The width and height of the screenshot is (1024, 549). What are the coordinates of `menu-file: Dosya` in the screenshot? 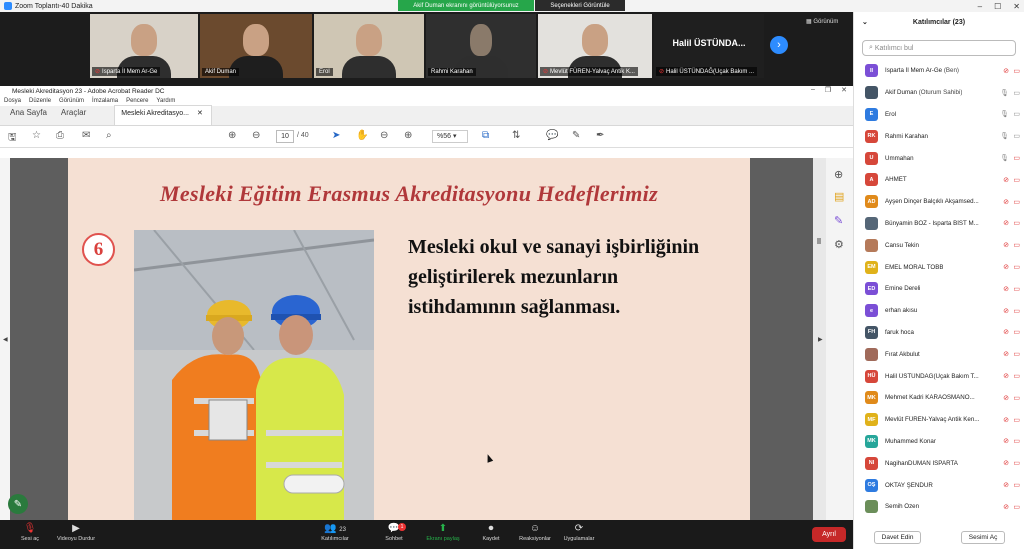 It's located at (12, 101).